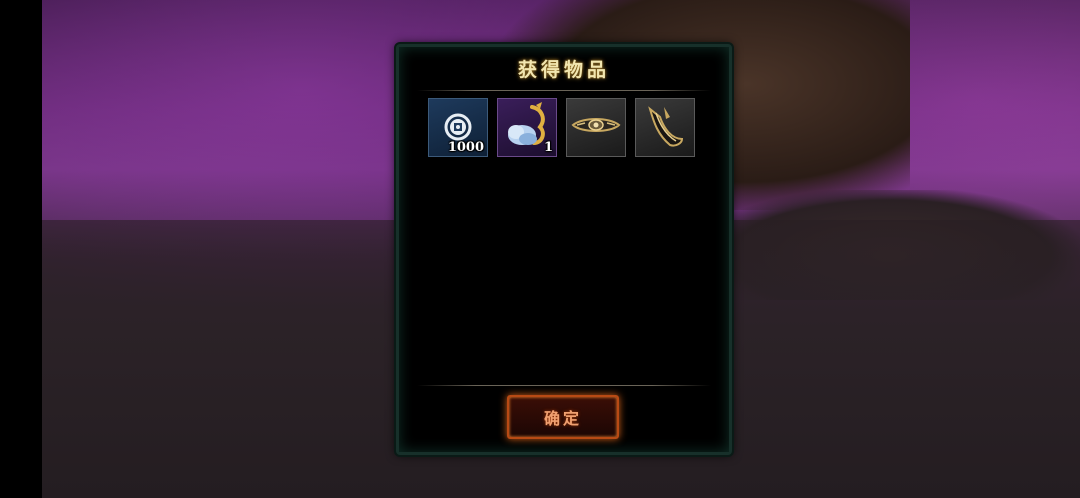 The width and height of the screenshot is (1080, 498). What do you see at coordinates (21, 249) in the screenshot?
I see `screen-edge-bar` at bounding box center [21, 249].